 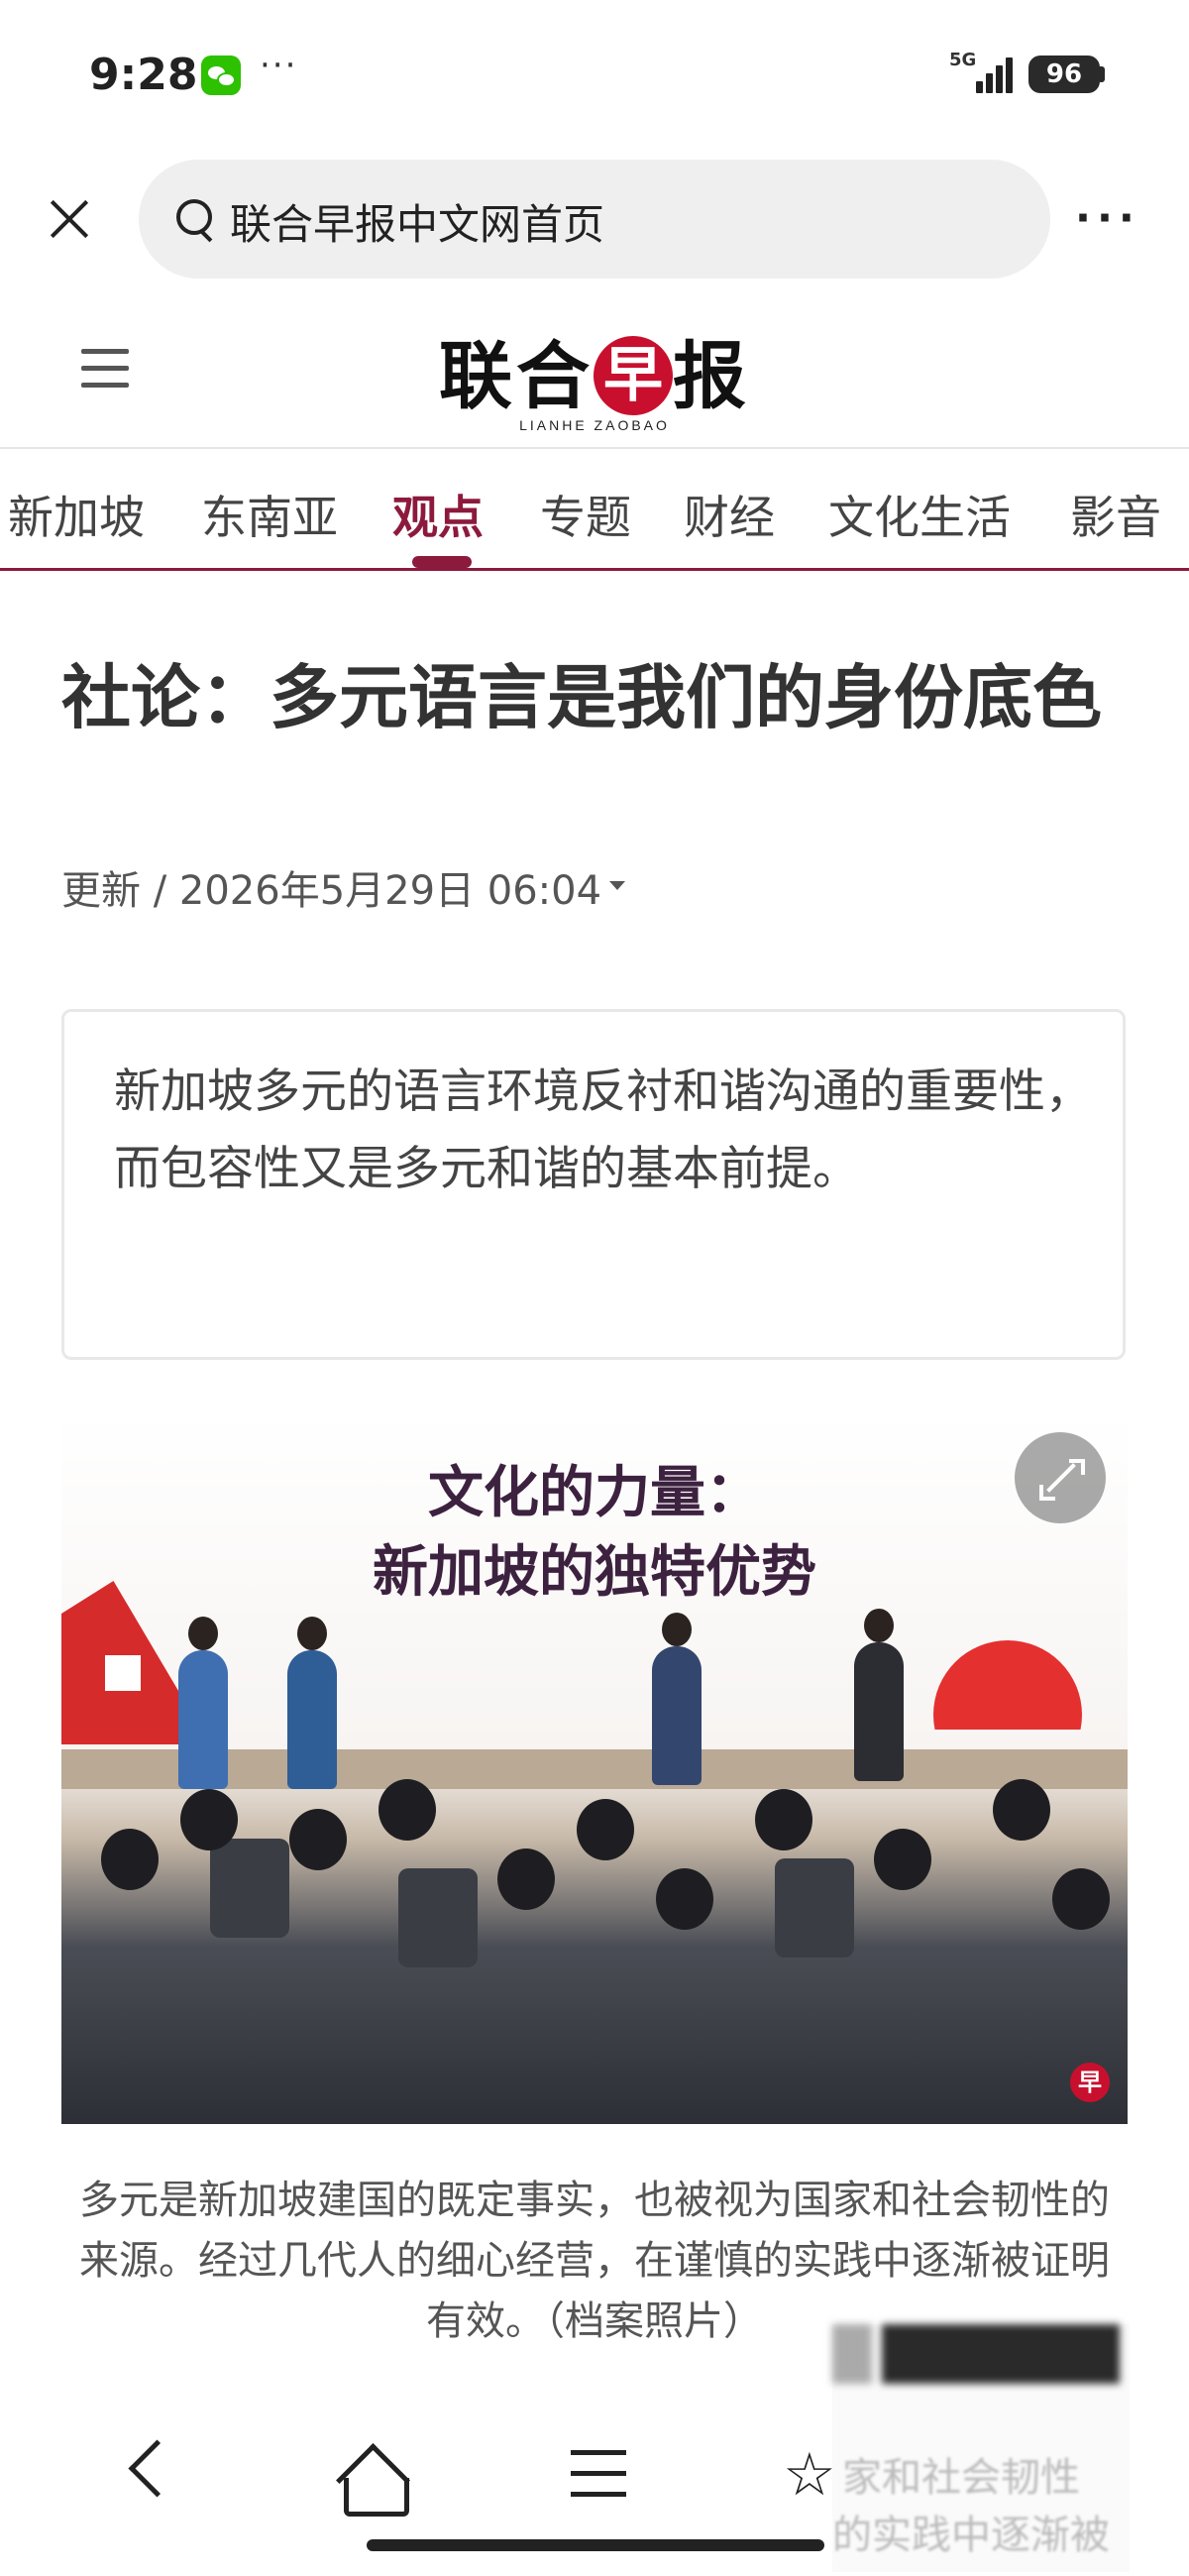 What do you see at coordinates (1060, 1477) in the screenshot?
I see `expand-icon` at bounding box center [1060, 1477].